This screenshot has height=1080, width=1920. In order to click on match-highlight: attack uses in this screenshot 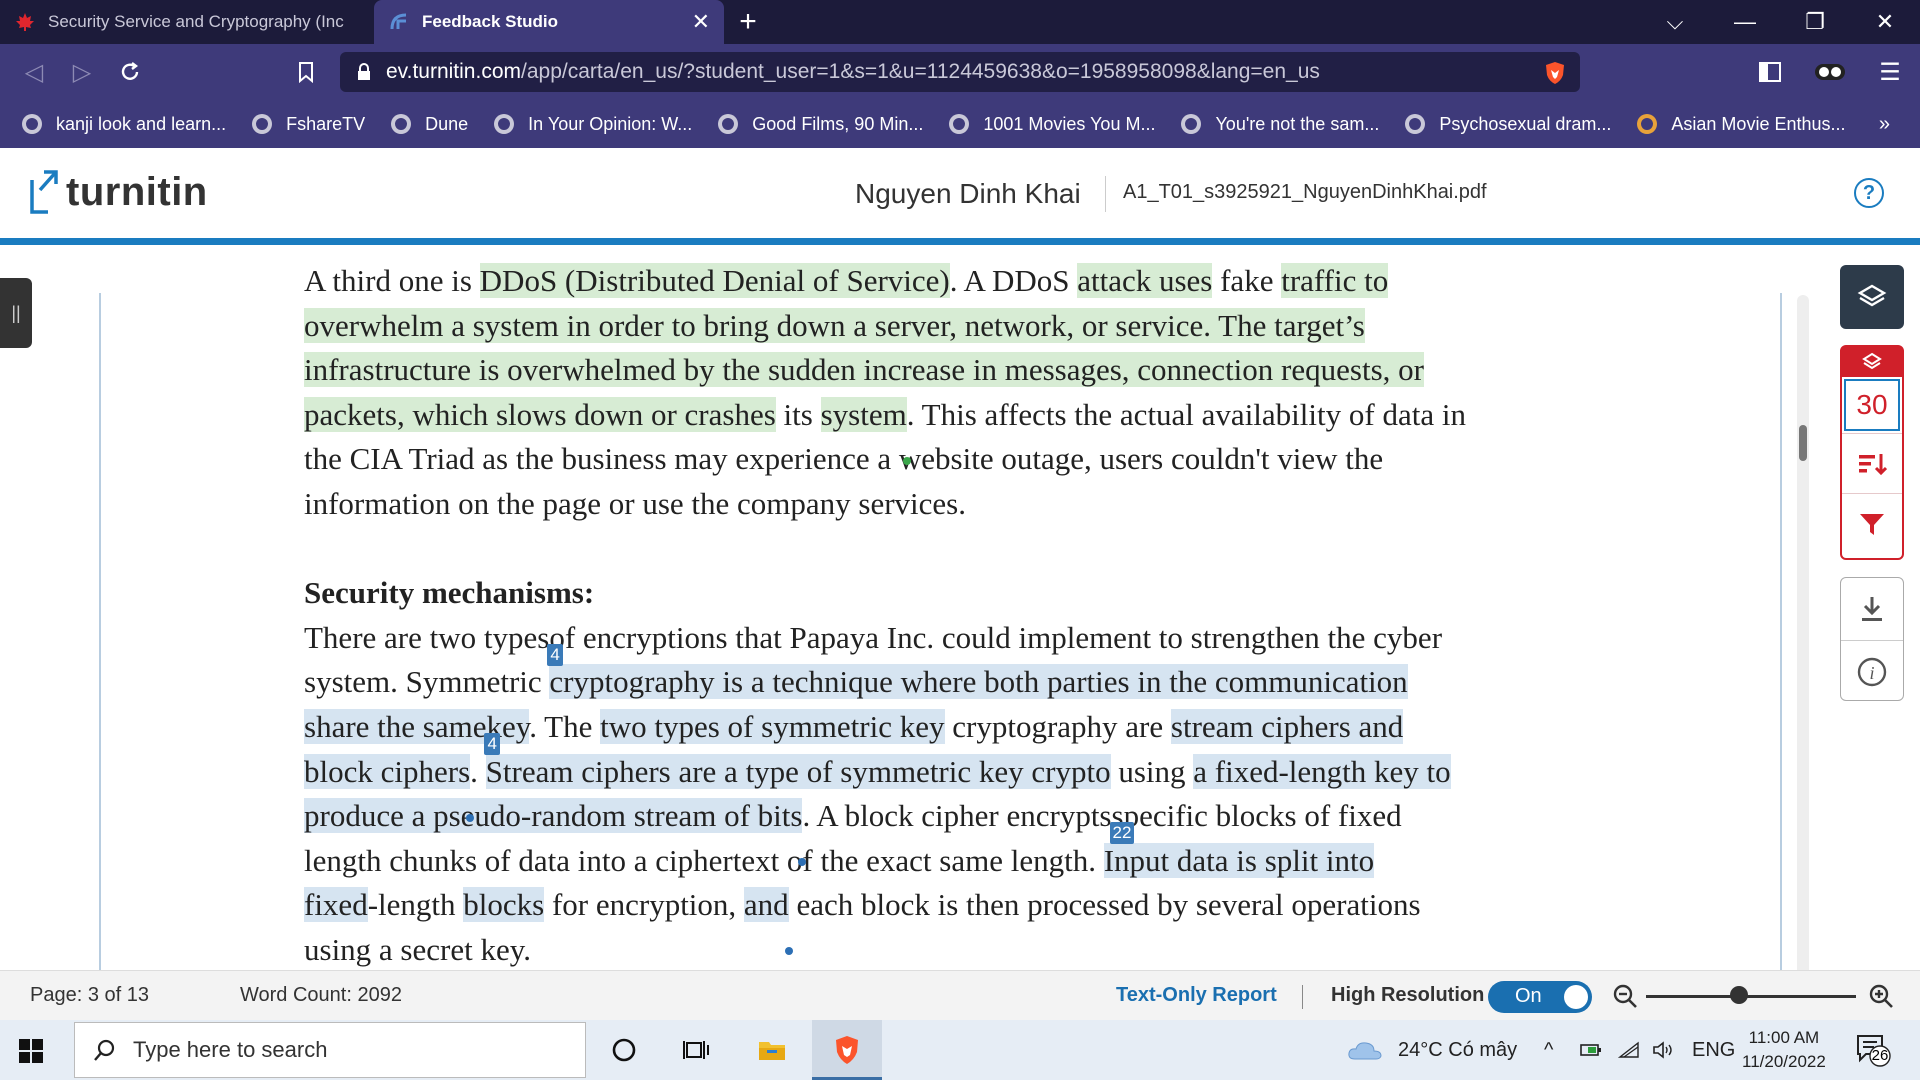, I will do `click(1145, 280)`.